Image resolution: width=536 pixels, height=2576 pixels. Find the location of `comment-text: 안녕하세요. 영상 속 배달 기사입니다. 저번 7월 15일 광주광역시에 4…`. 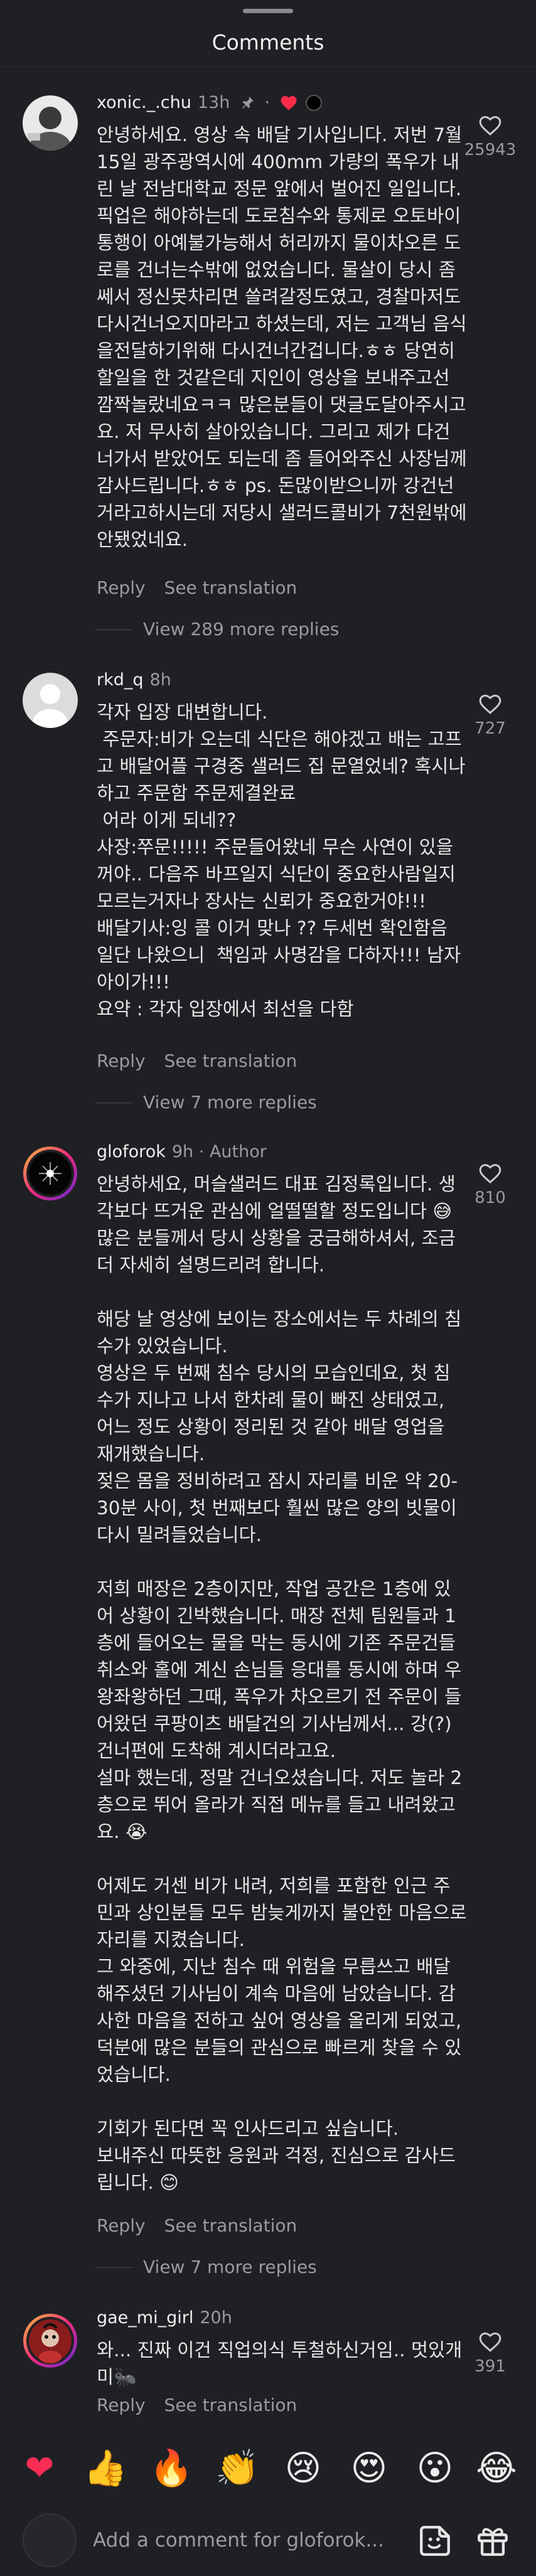

comment-text: 안녕하세요. 영상 속 배달 기사입니다. 저번 7월 15일 광주광역시에 4… is located at coordinates (285, 337).